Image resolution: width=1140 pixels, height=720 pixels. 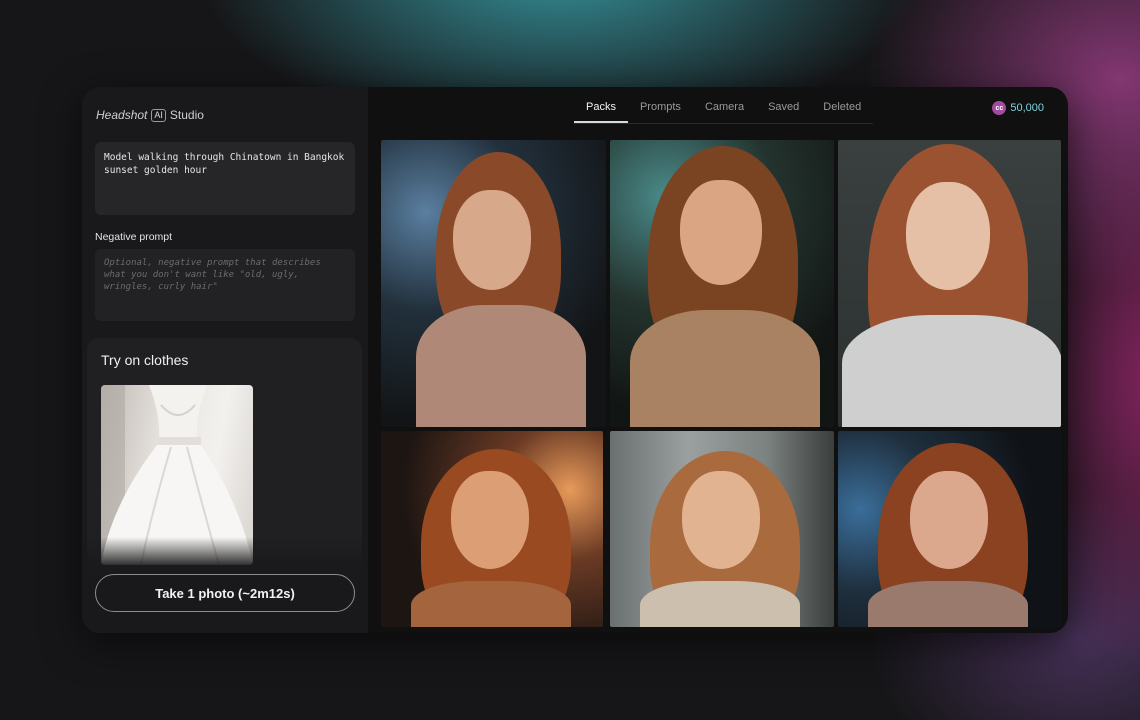 I want to click on credits-display: cc 50,000, so click(x=1018, y=108).